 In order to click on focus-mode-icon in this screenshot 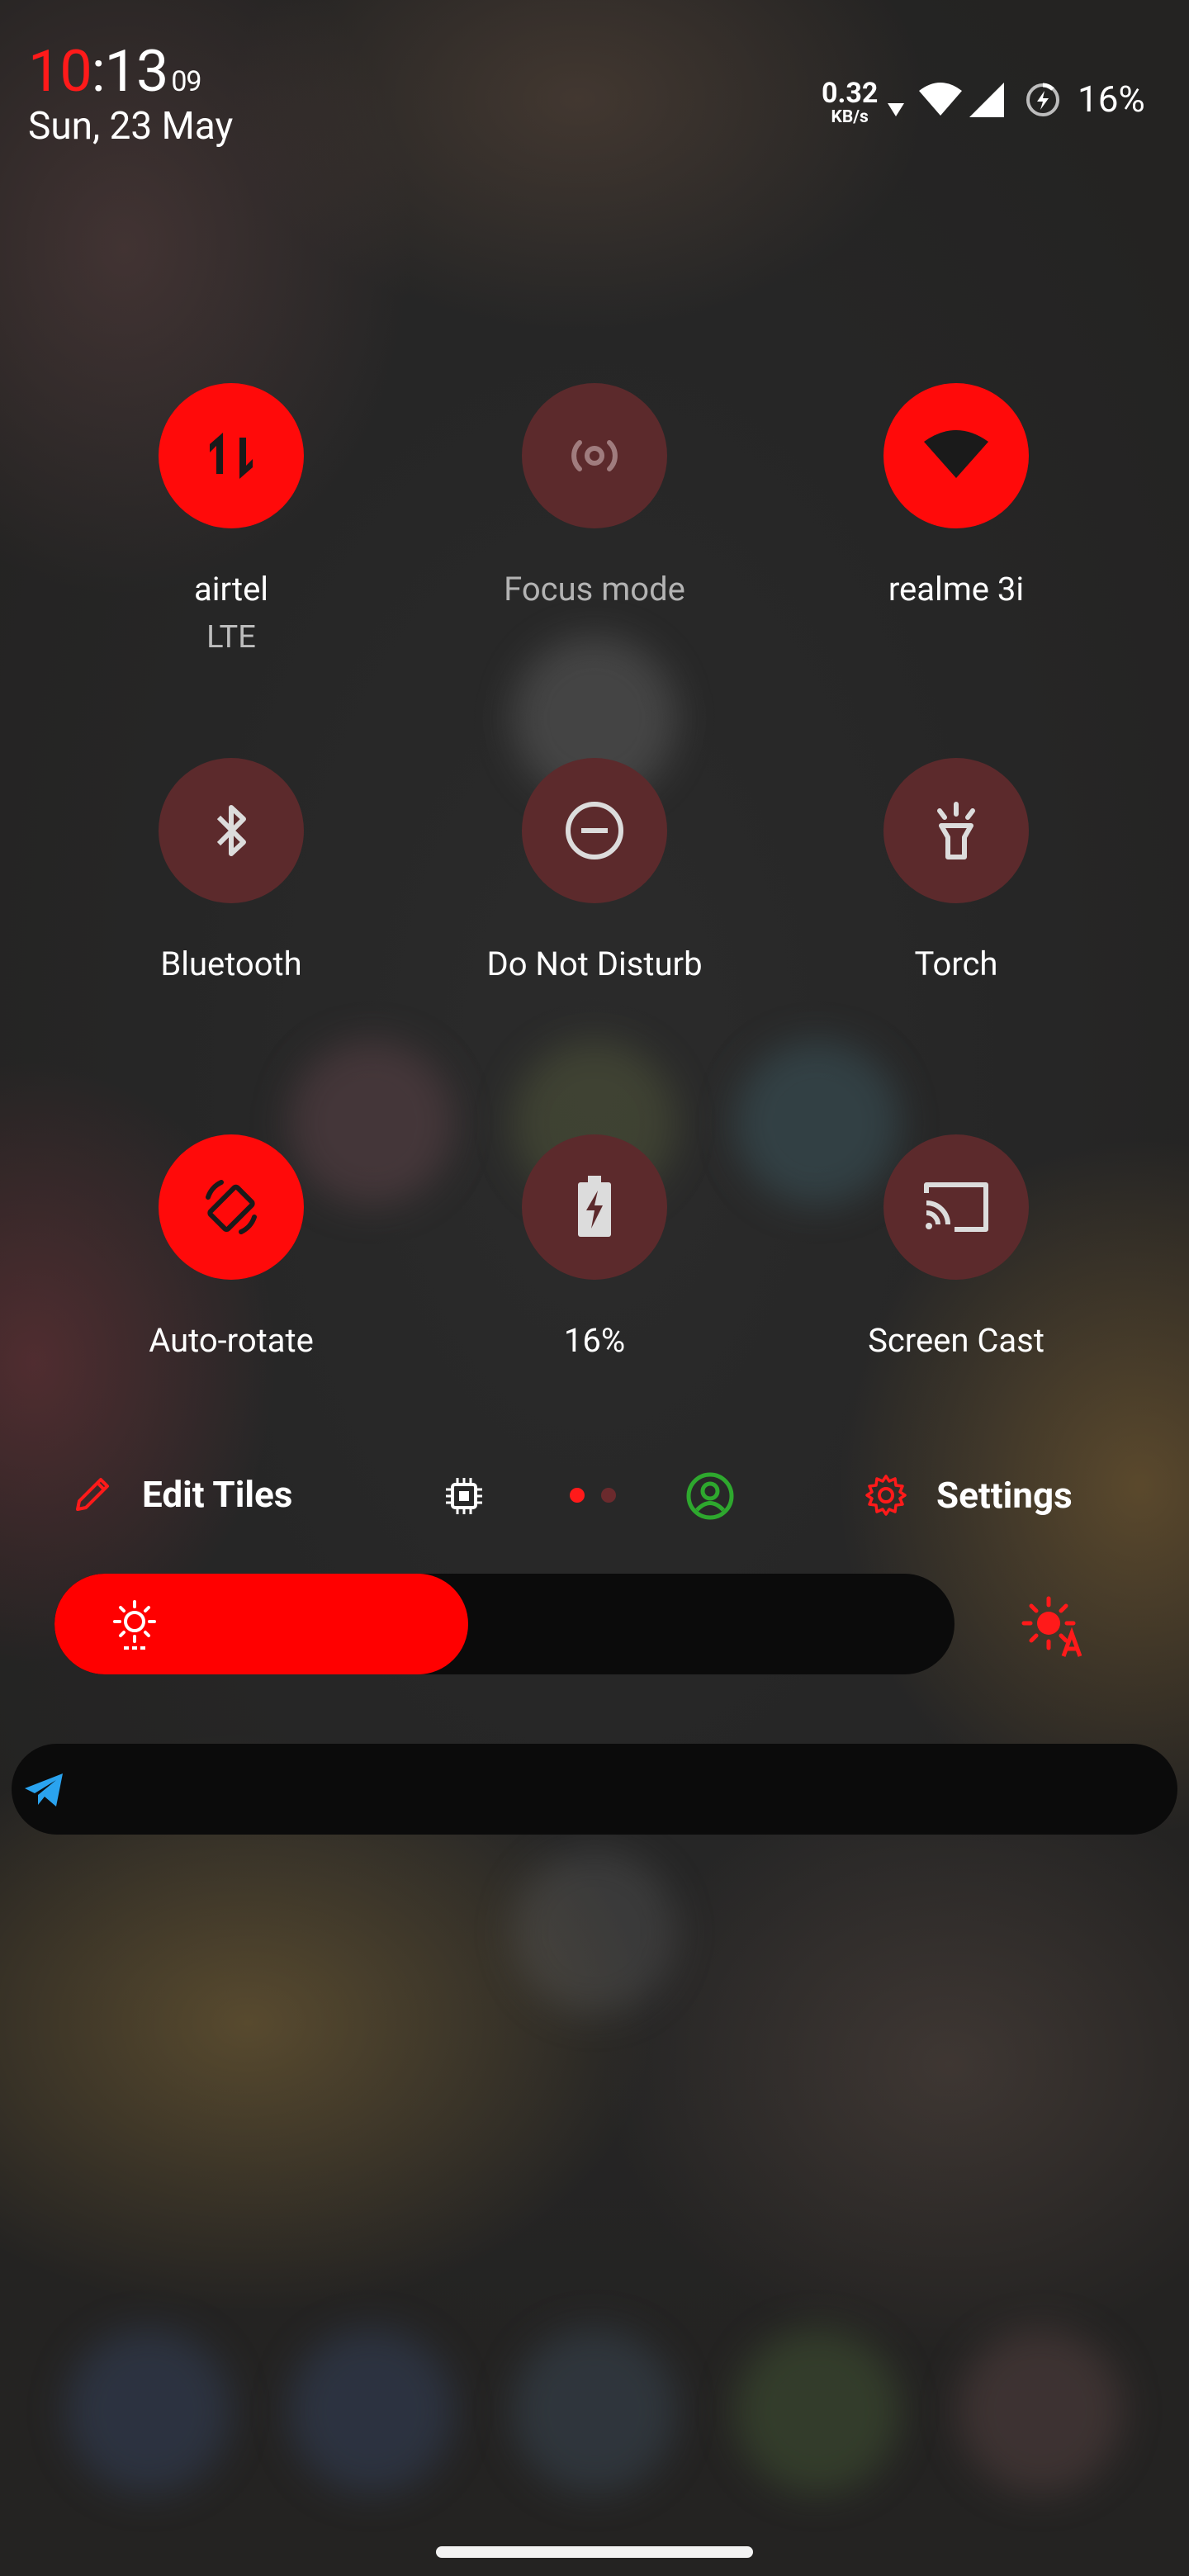, I will do `click(594, 455)`.